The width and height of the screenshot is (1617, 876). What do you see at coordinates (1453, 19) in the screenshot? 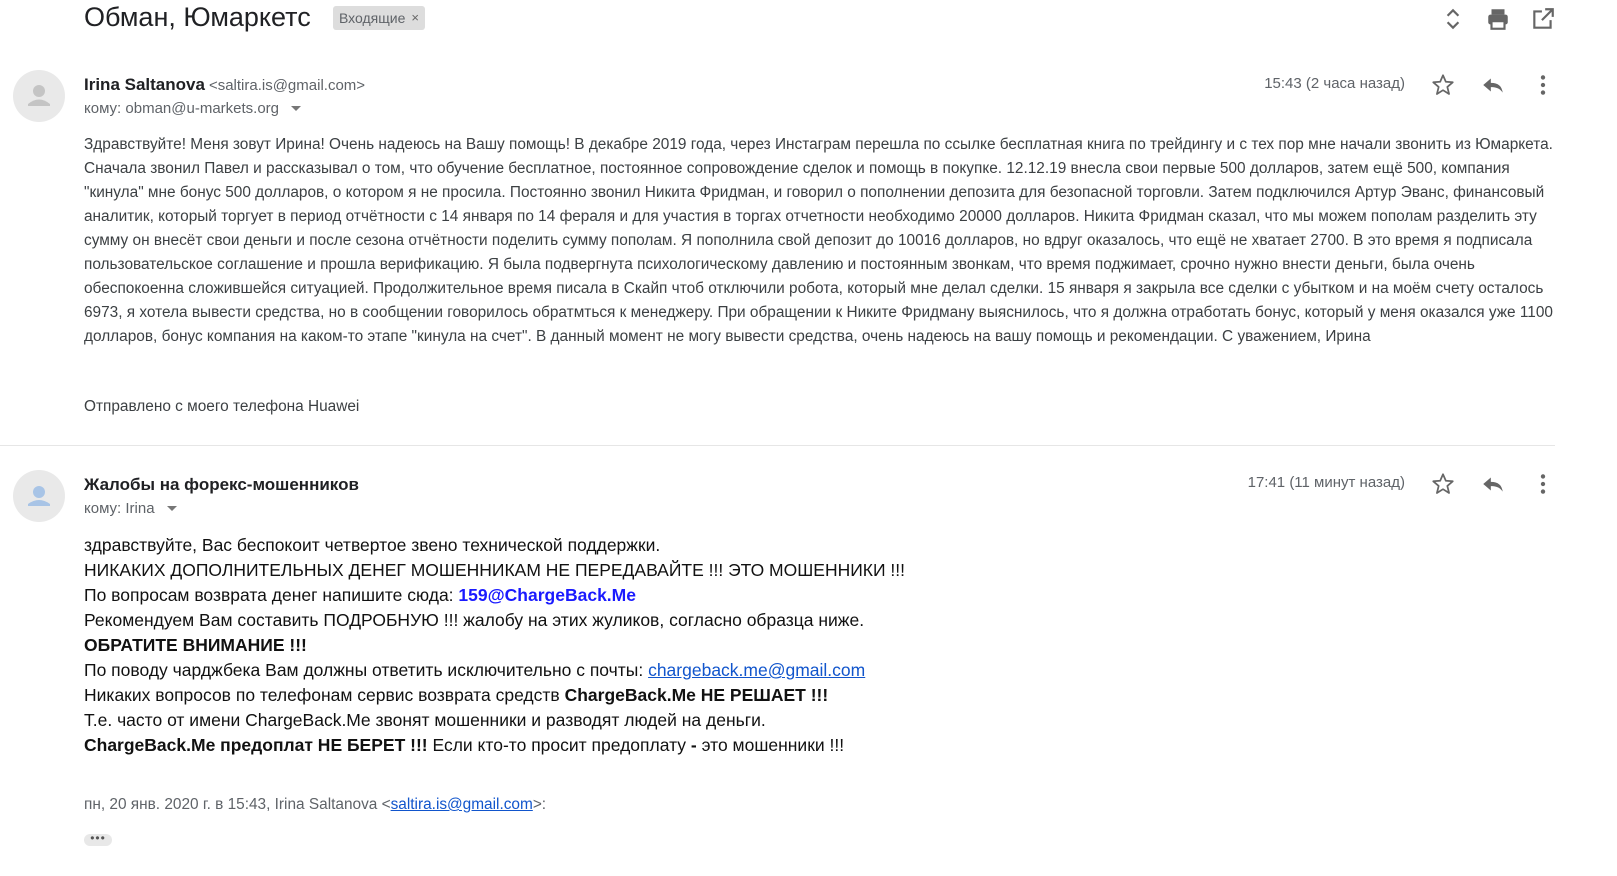
I see `expand-collapse-icon` at bounding box center [1453, 19].